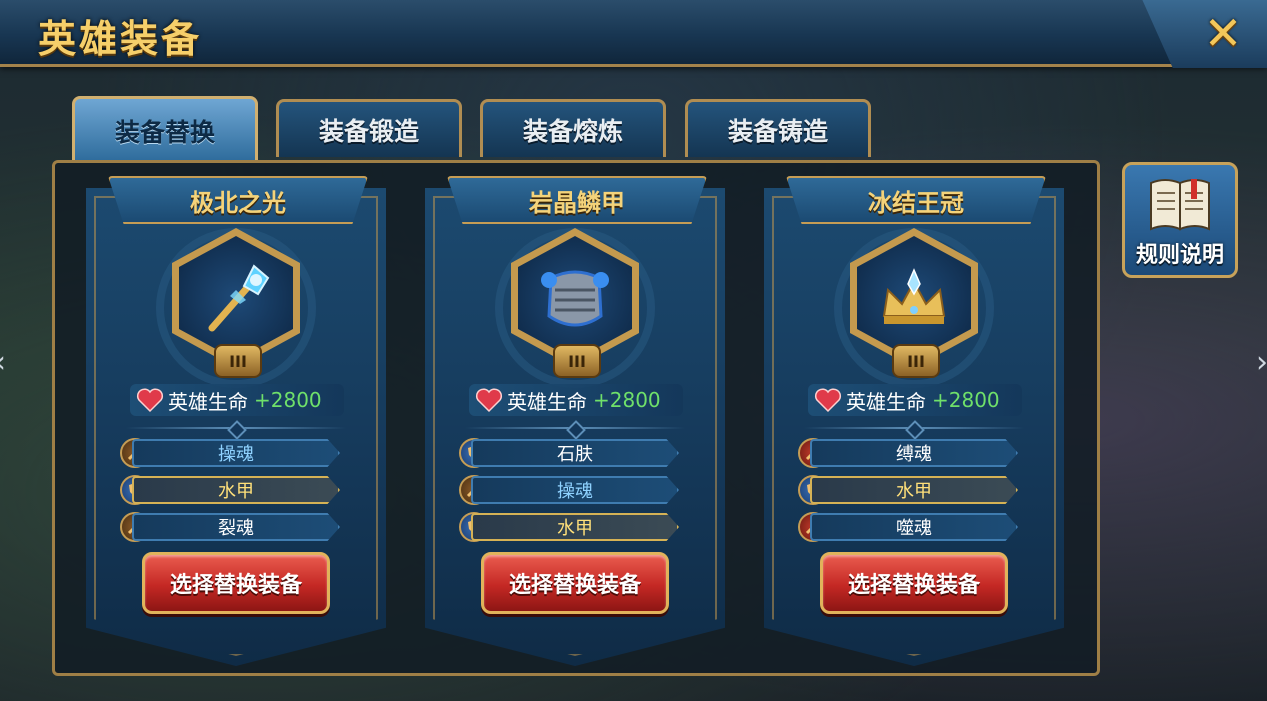  I want to click on tab-equipment-forge: 装备锻造, so click(369, 128).